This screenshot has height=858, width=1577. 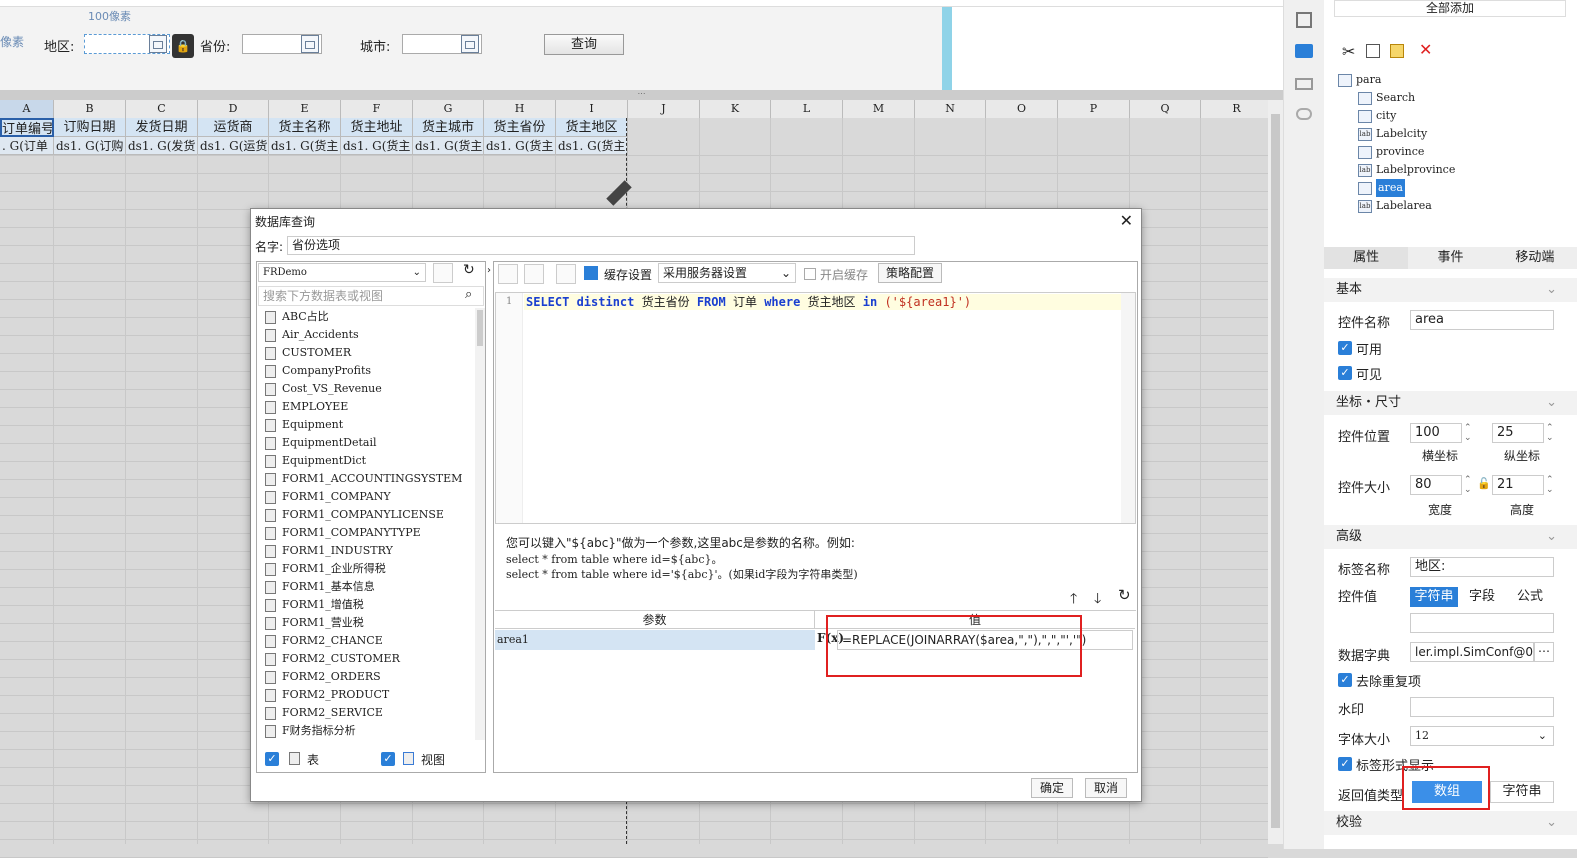 What do you see at coordinates (297, 317) in the screenshot?
I see `table-list-item: ABC占比` at bounding box center [297, 317].